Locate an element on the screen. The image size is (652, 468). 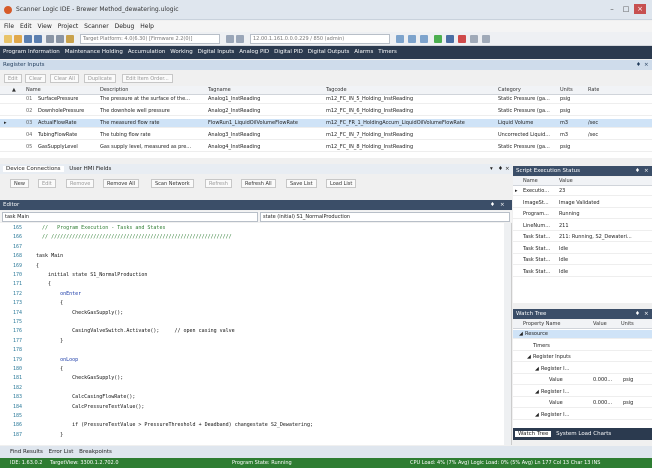
tab-digital-pid: Digital PID is located at coordinates (288, 52).